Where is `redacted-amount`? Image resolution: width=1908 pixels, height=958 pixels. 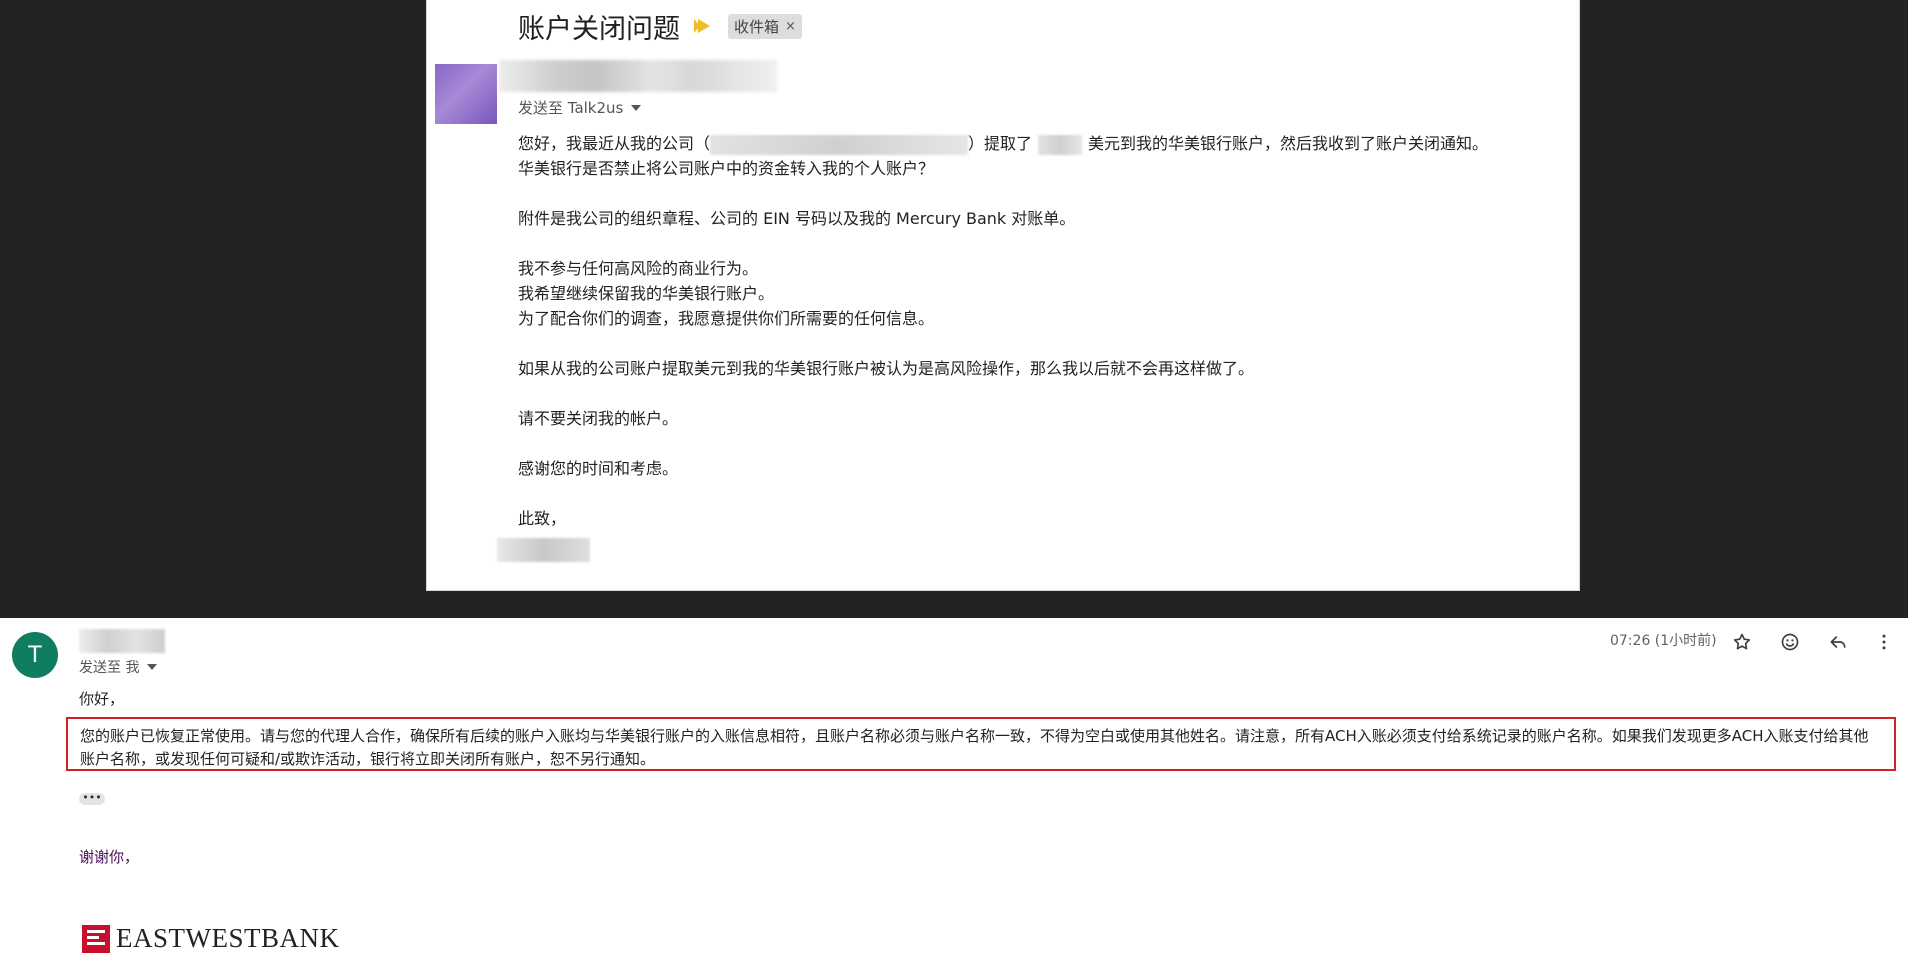
redacted-amount is located at coordinates (1060, 144).